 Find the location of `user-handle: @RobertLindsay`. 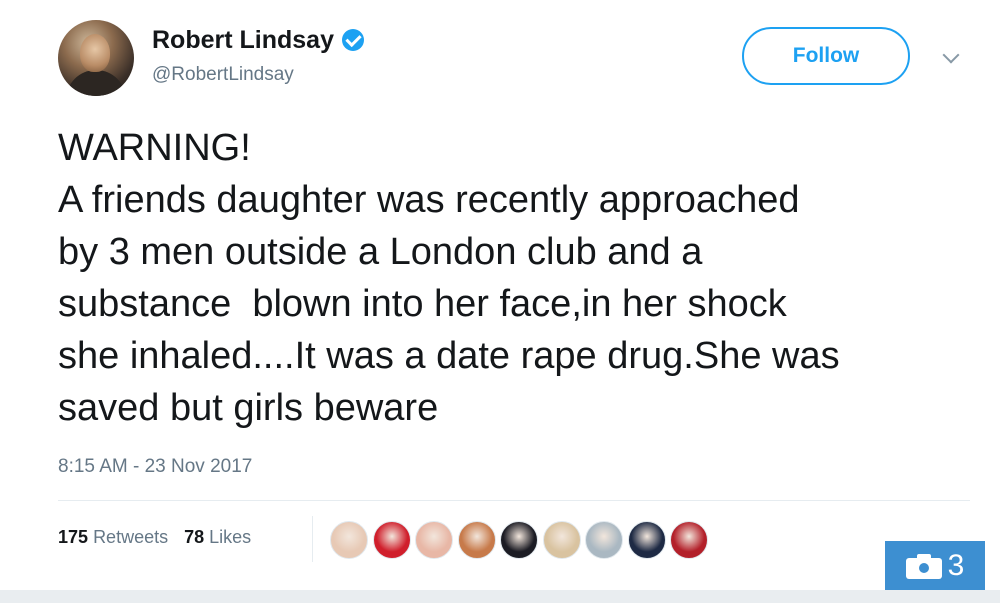

user-handle: @RobertLindsay is located at coordinates (223, 75).